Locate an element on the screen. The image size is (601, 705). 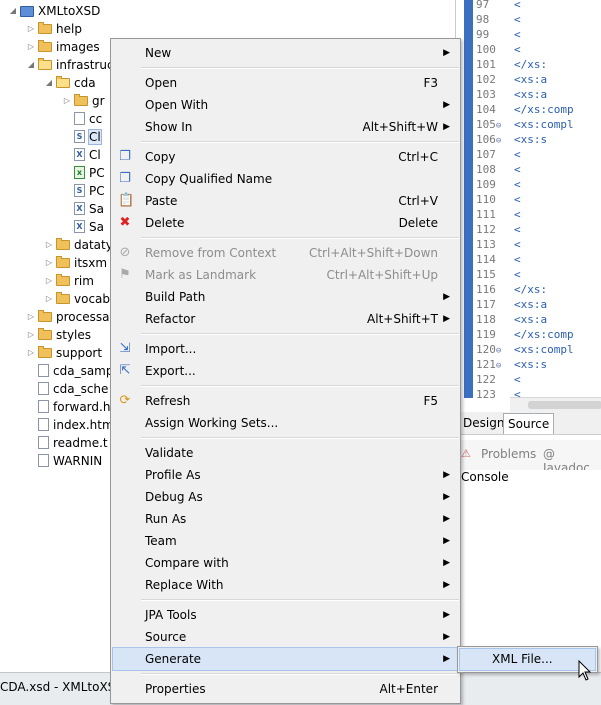
line-number: 108 is located at coordinates (493, 169).